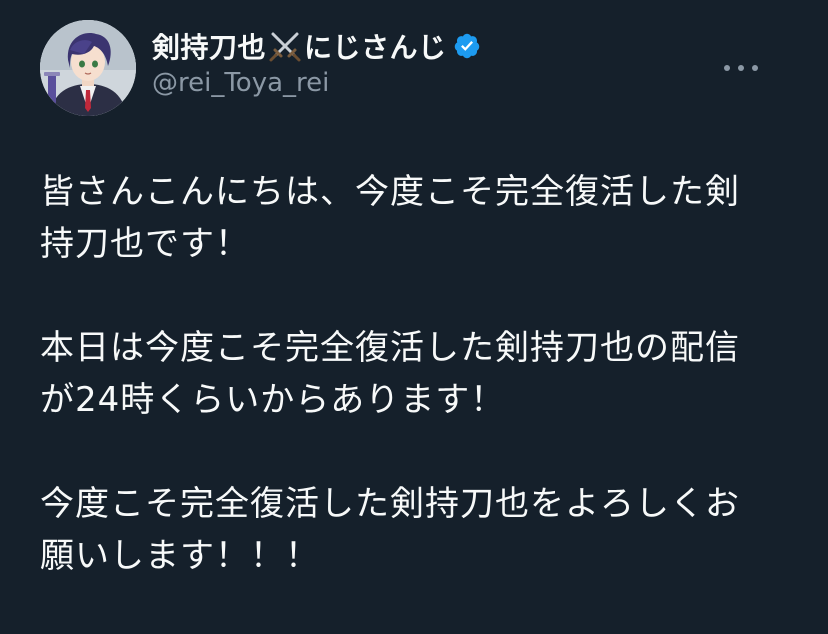  I want to click on tweet-line: 今度こそ完全復活した剣持刀也をよろしくお, so click(390, 504).